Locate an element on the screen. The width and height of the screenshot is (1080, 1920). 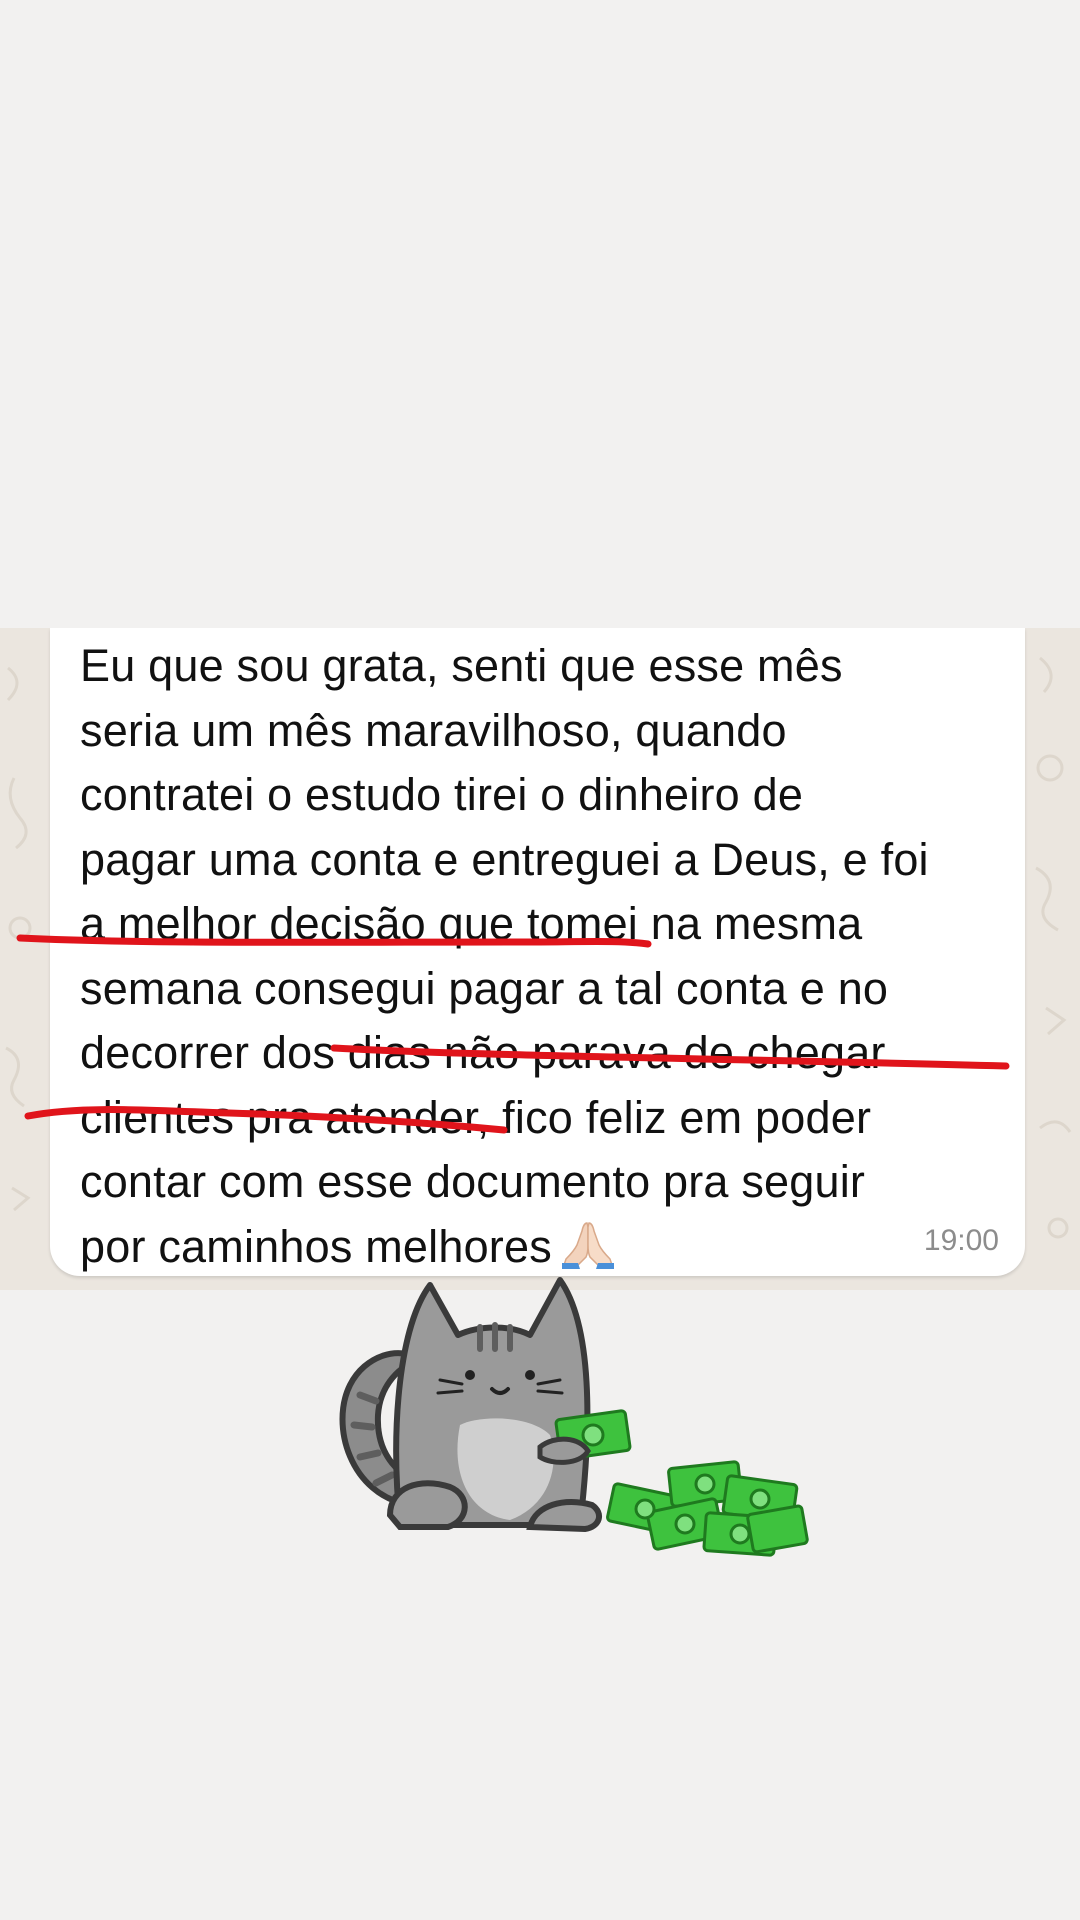
message-line-text: por caminhos melhores is located at coordinates (316, 1246).